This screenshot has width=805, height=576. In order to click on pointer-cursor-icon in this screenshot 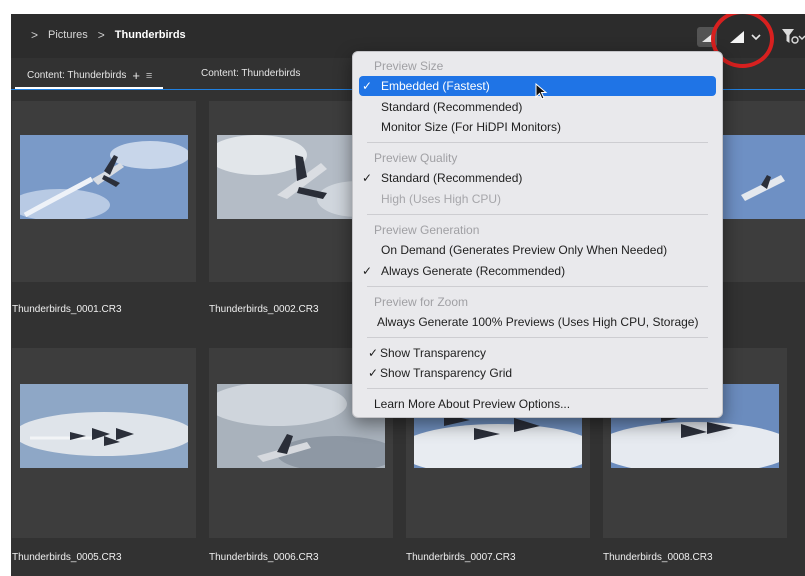, I will do `click(541, 91)`.